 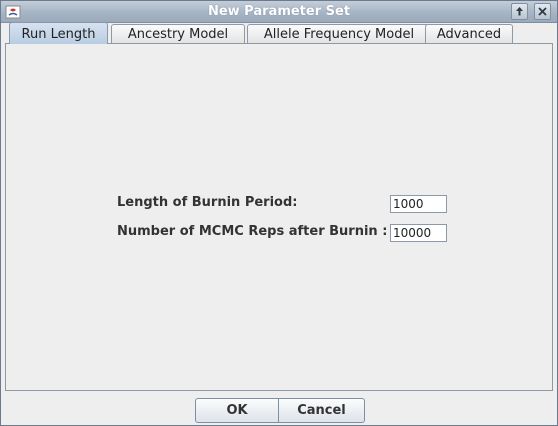 What do you see at coordinates (418, 204) in the screenshot?
I see `burnin-period-input` at bounding box center [418, 204].